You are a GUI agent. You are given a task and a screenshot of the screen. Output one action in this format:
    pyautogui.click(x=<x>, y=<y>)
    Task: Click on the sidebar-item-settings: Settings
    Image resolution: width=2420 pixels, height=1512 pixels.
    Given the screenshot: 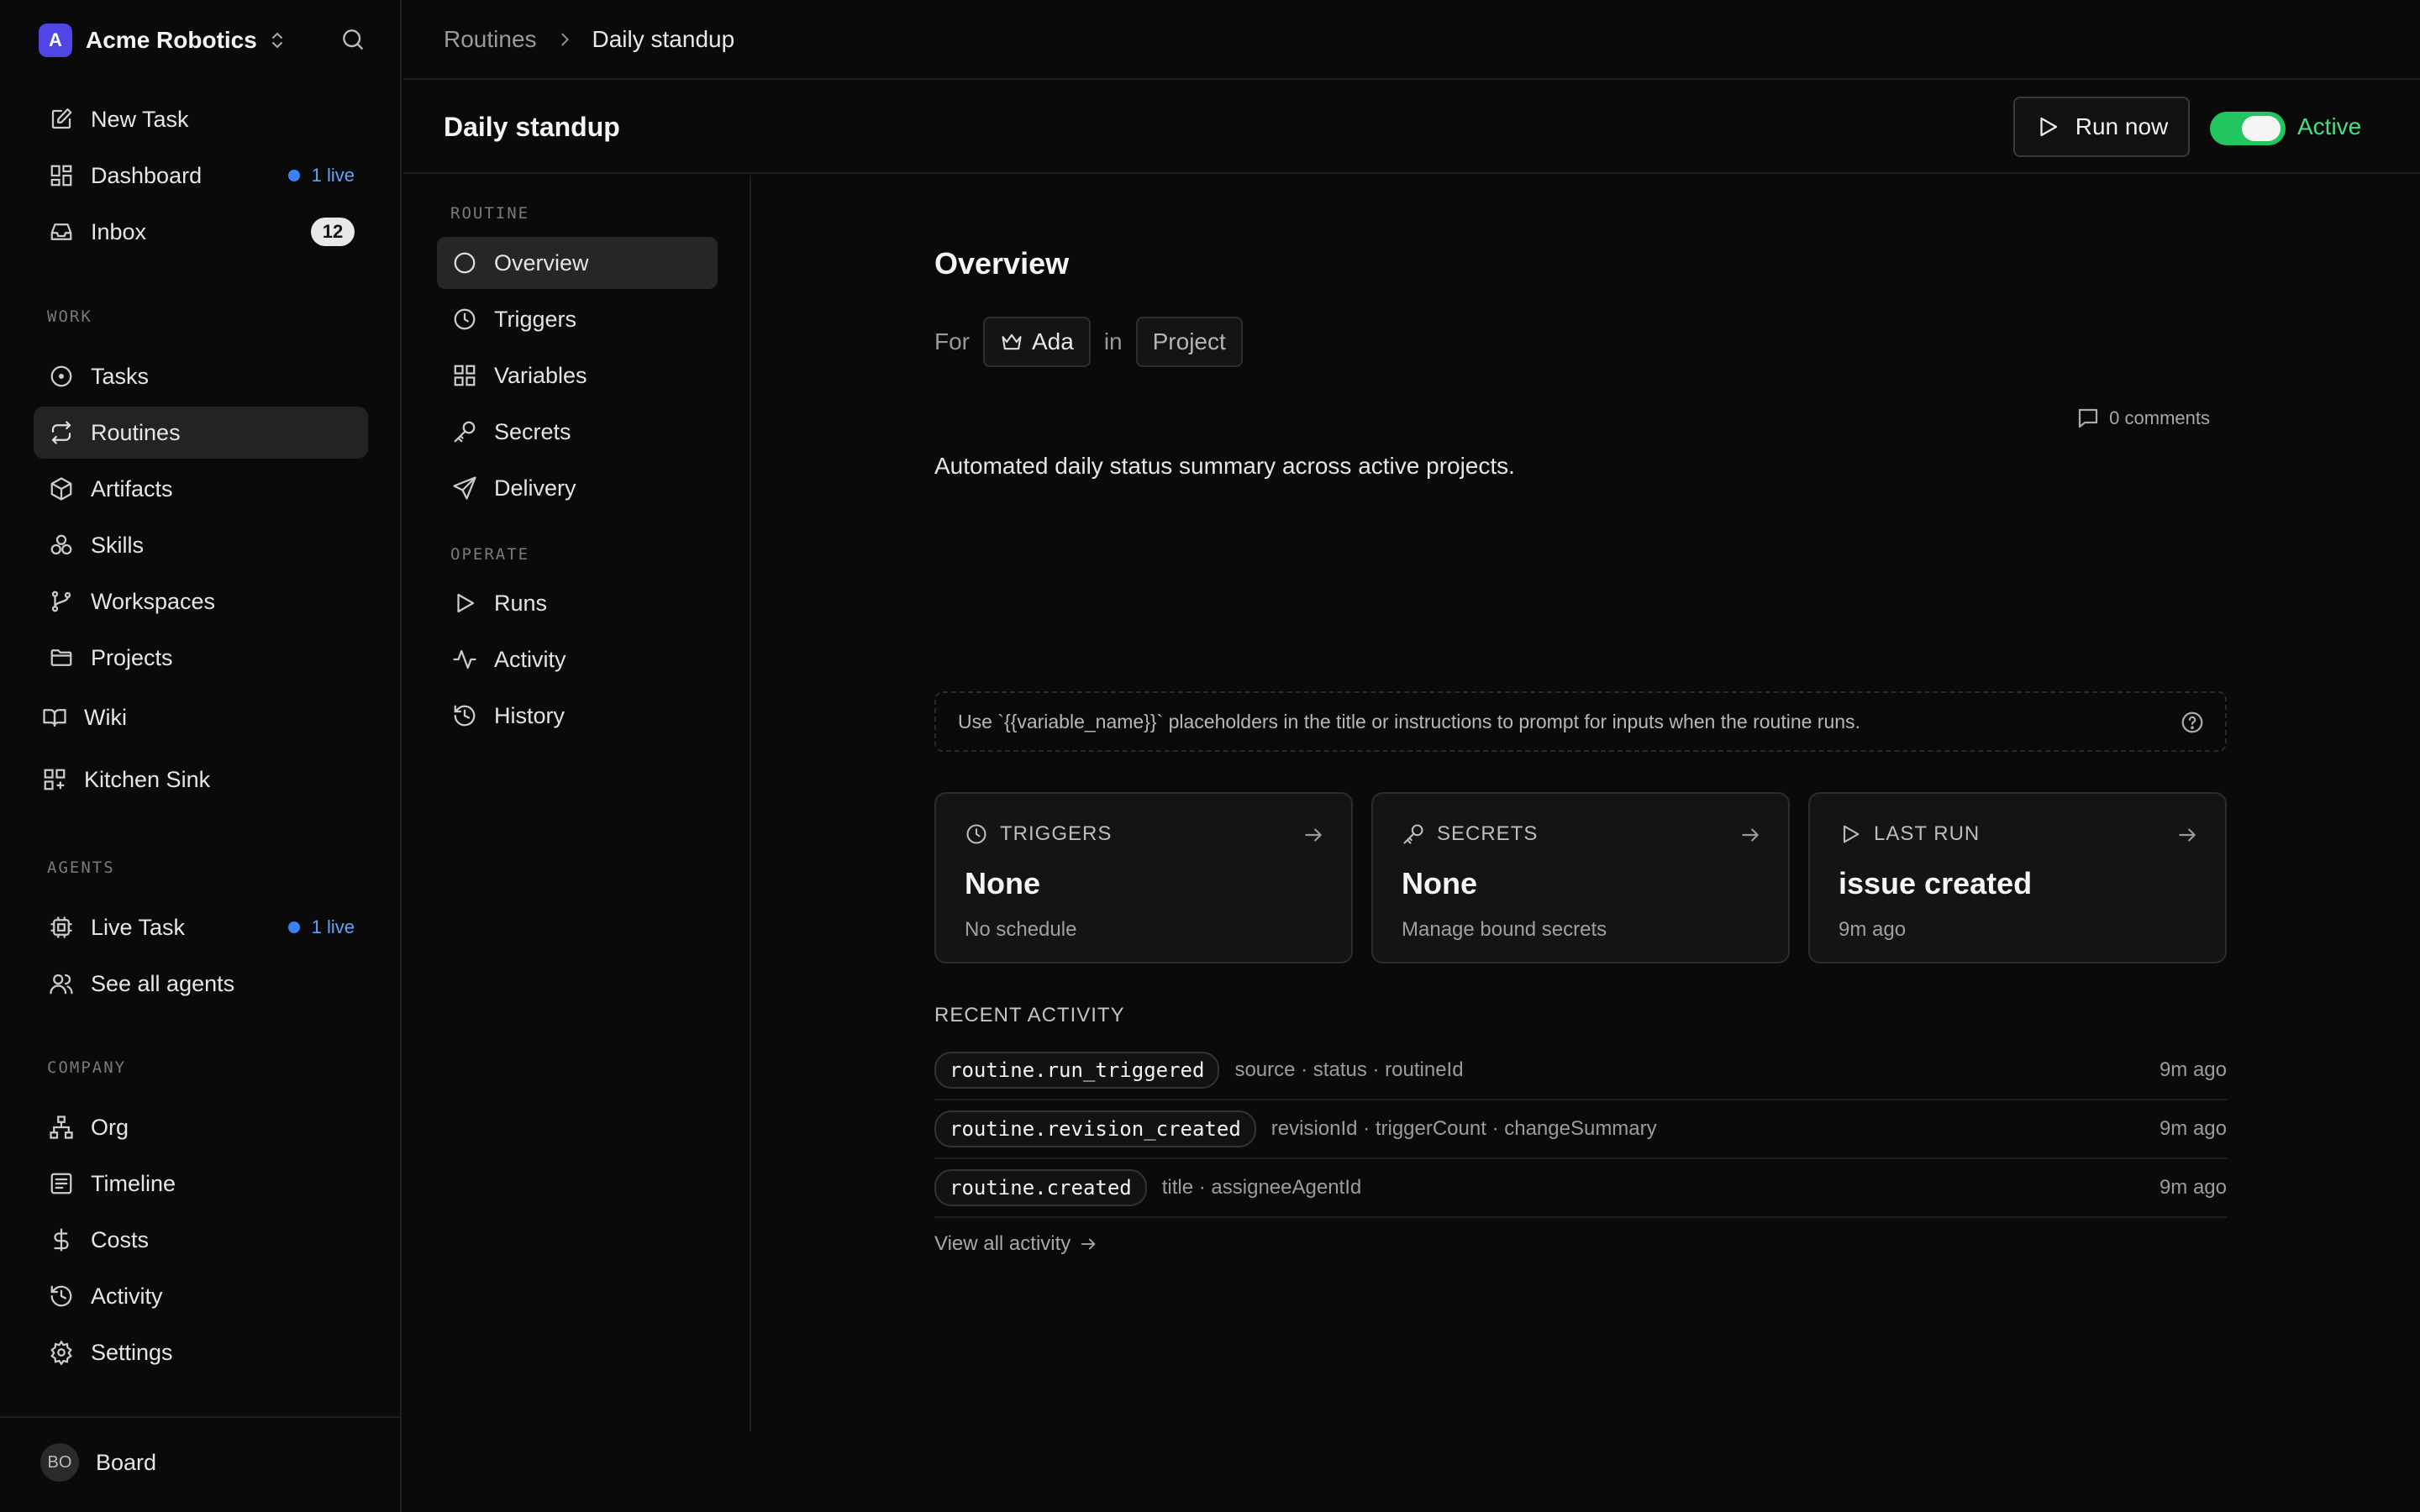 What is the action you would take?
    pyautogui.click(x=201, y=1352)
    